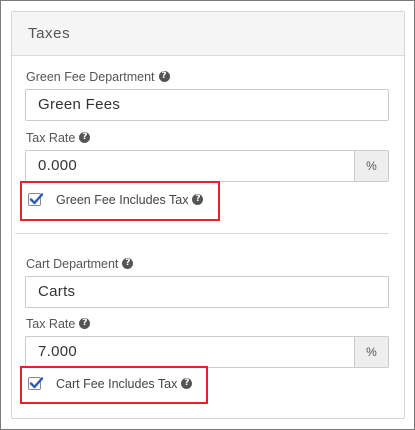 The width and height of the screenshot is (415, 430). Describe the element at coordinates (371, 166) in the screenshot. I see `green-fee-percent-addon: %` at that location.